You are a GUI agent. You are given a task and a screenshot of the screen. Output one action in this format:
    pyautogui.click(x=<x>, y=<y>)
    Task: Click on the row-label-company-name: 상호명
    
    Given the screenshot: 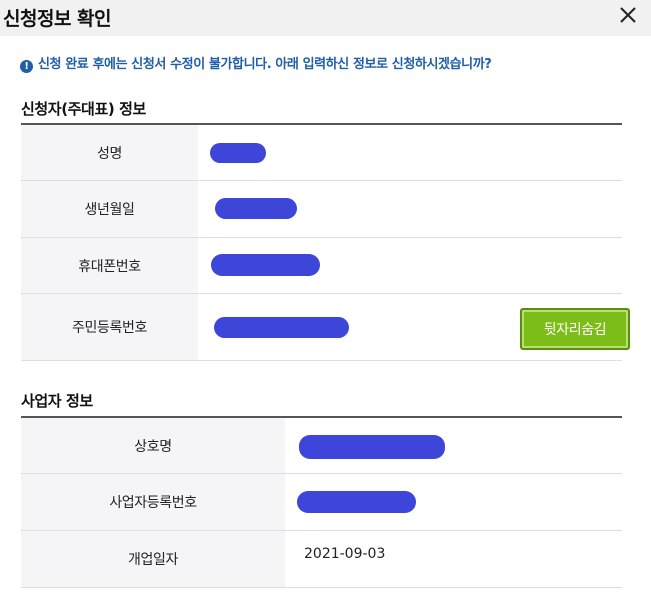 What is the action you would take?
    pyautogui.click(x=153, y=445)
    